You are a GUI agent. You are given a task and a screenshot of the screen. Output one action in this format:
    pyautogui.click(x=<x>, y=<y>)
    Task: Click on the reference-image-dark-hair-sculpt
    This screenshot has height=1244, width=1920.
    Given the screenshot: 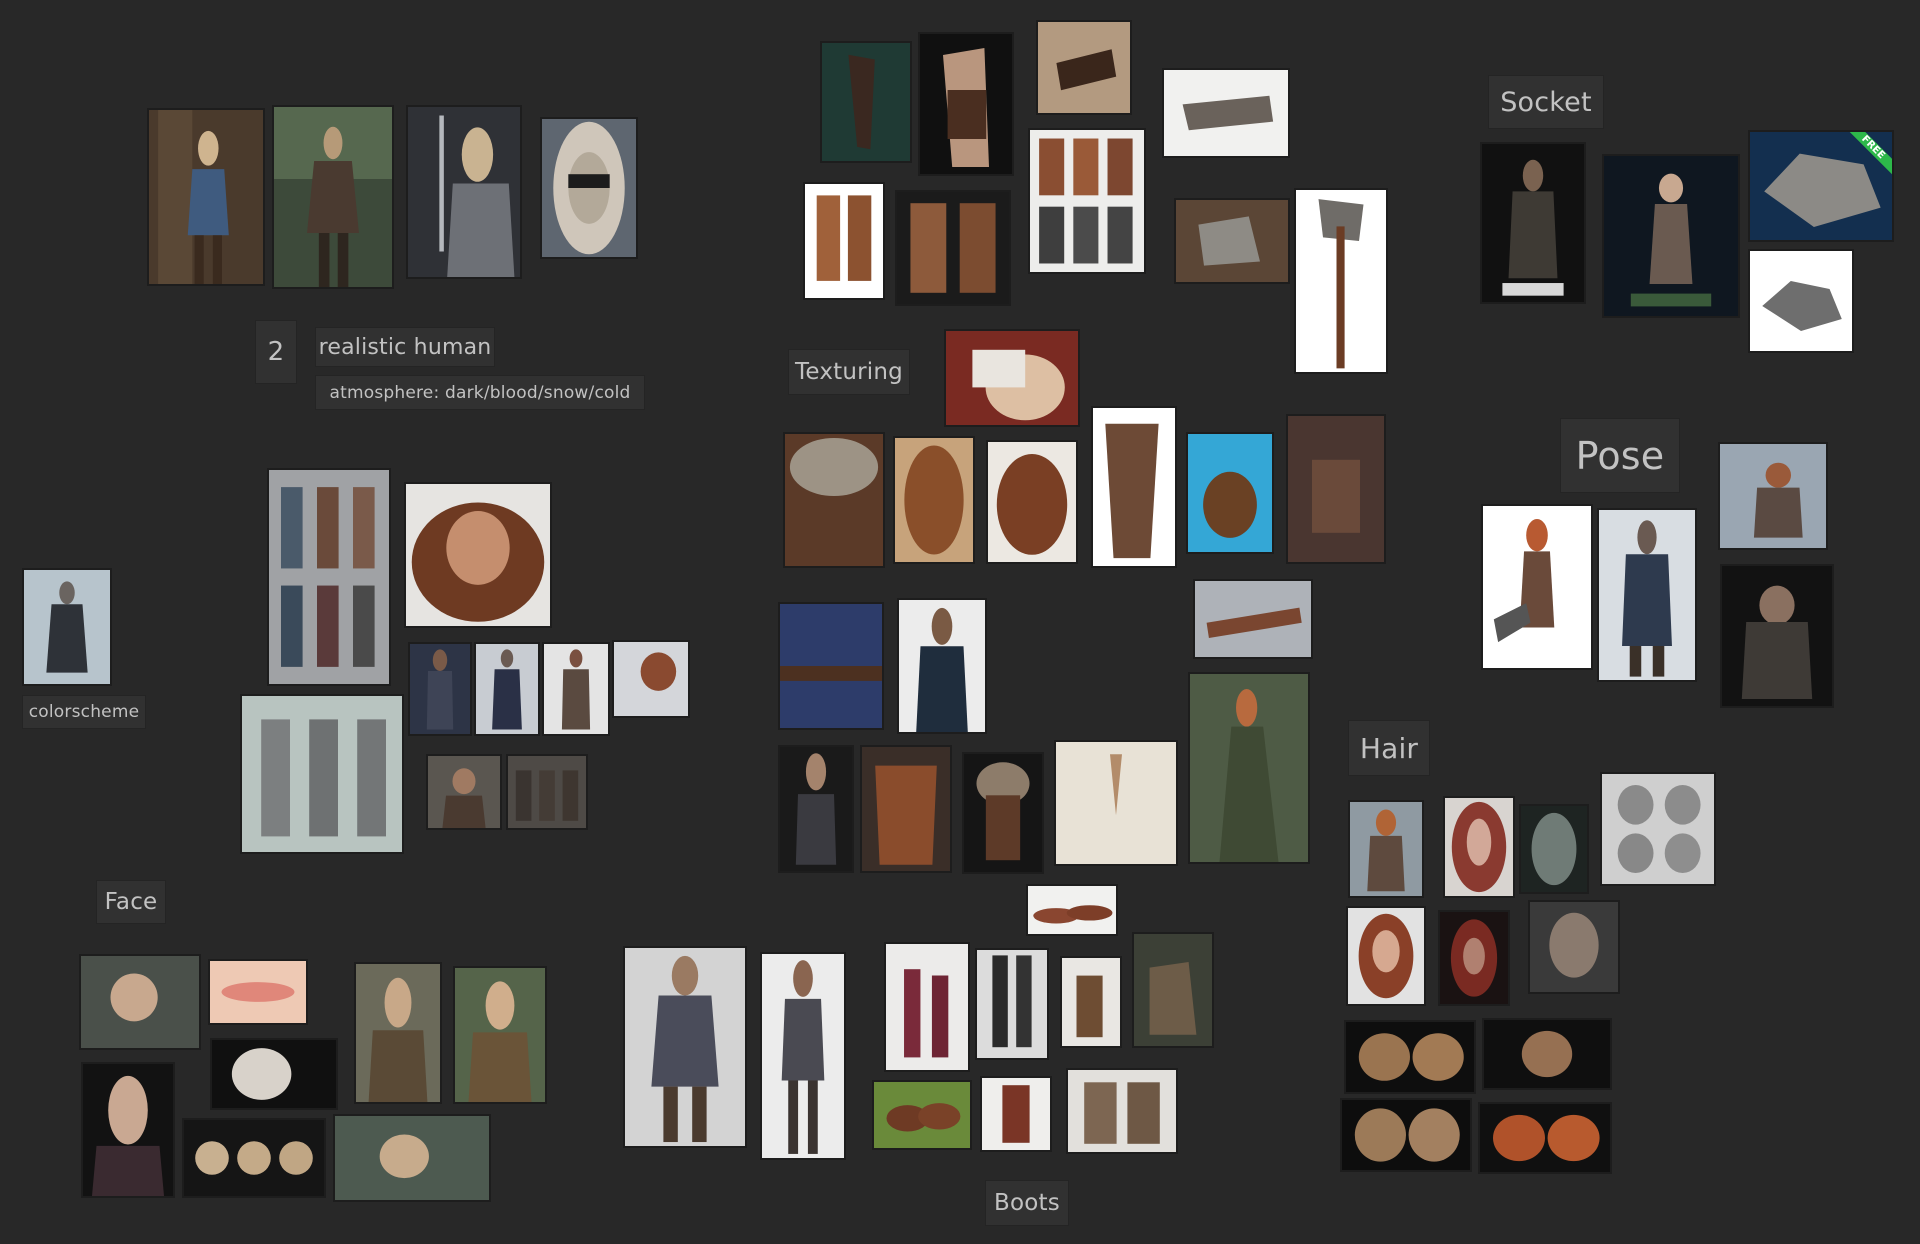 What is the action you would take?
    pyautogui.click(x=1574, y=947)
    